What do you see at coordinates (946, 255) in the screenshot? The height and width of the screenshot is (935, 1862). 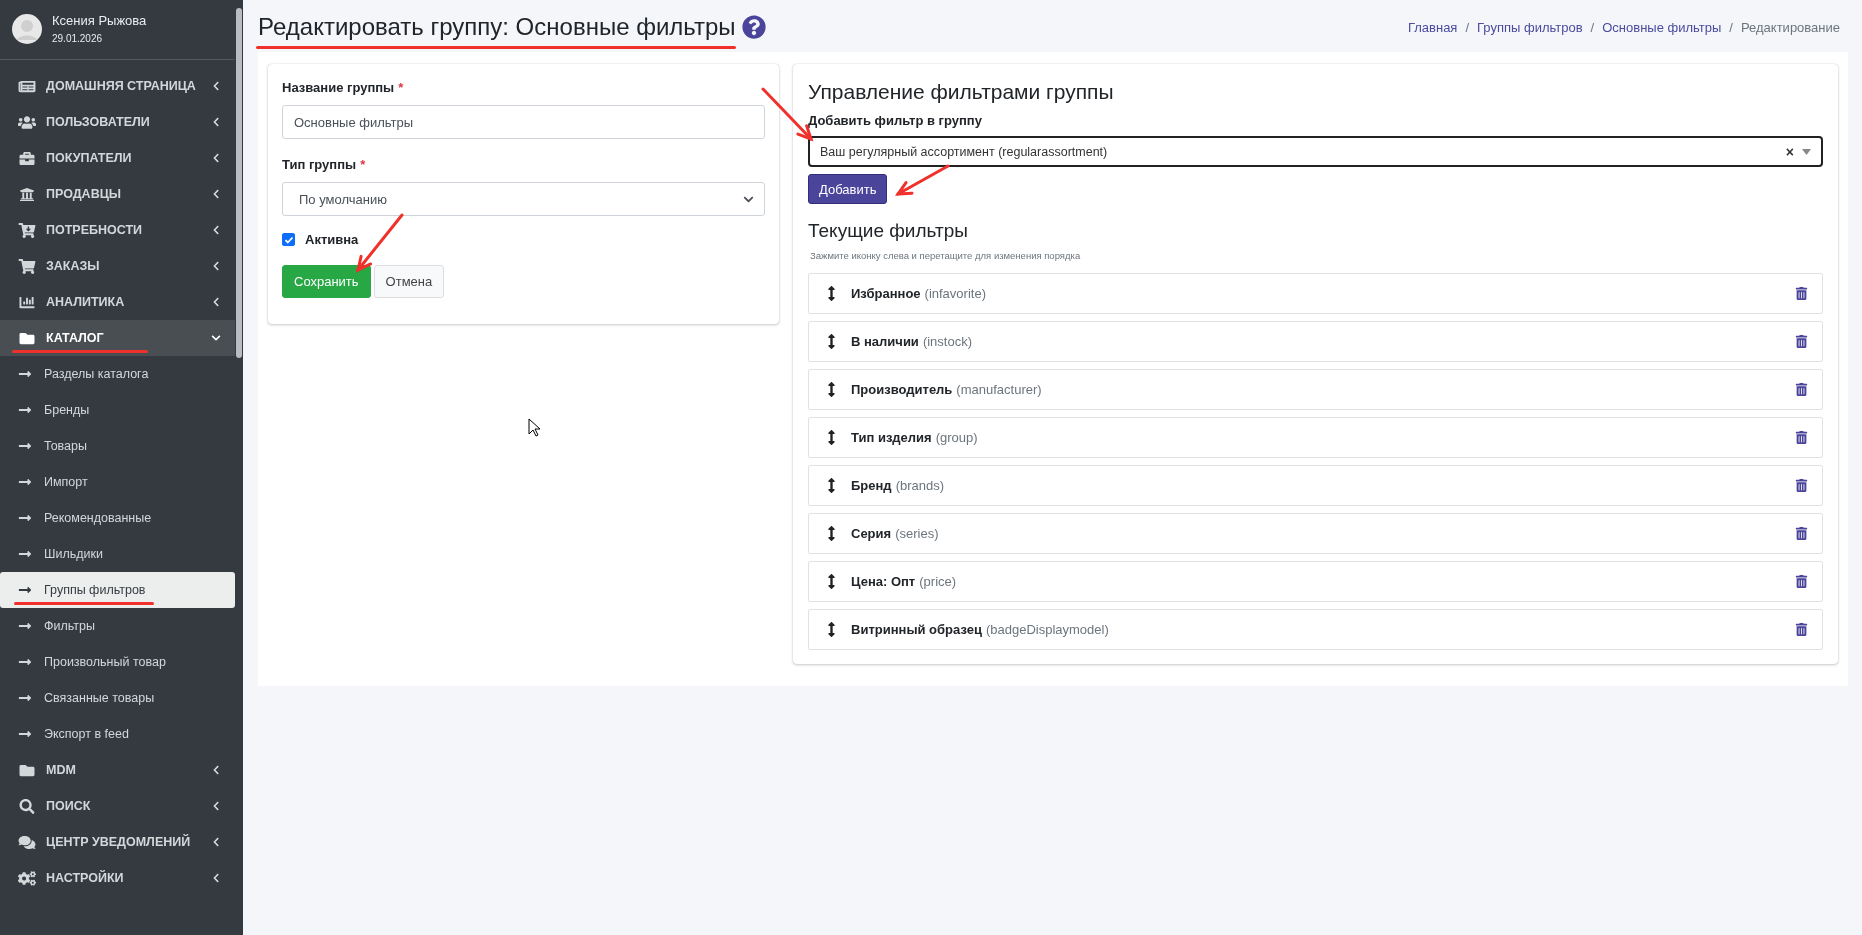 I see `hint-text: Зажмите иконку слева и перетащите для изменения порядка` at bounding box center [946, 255].